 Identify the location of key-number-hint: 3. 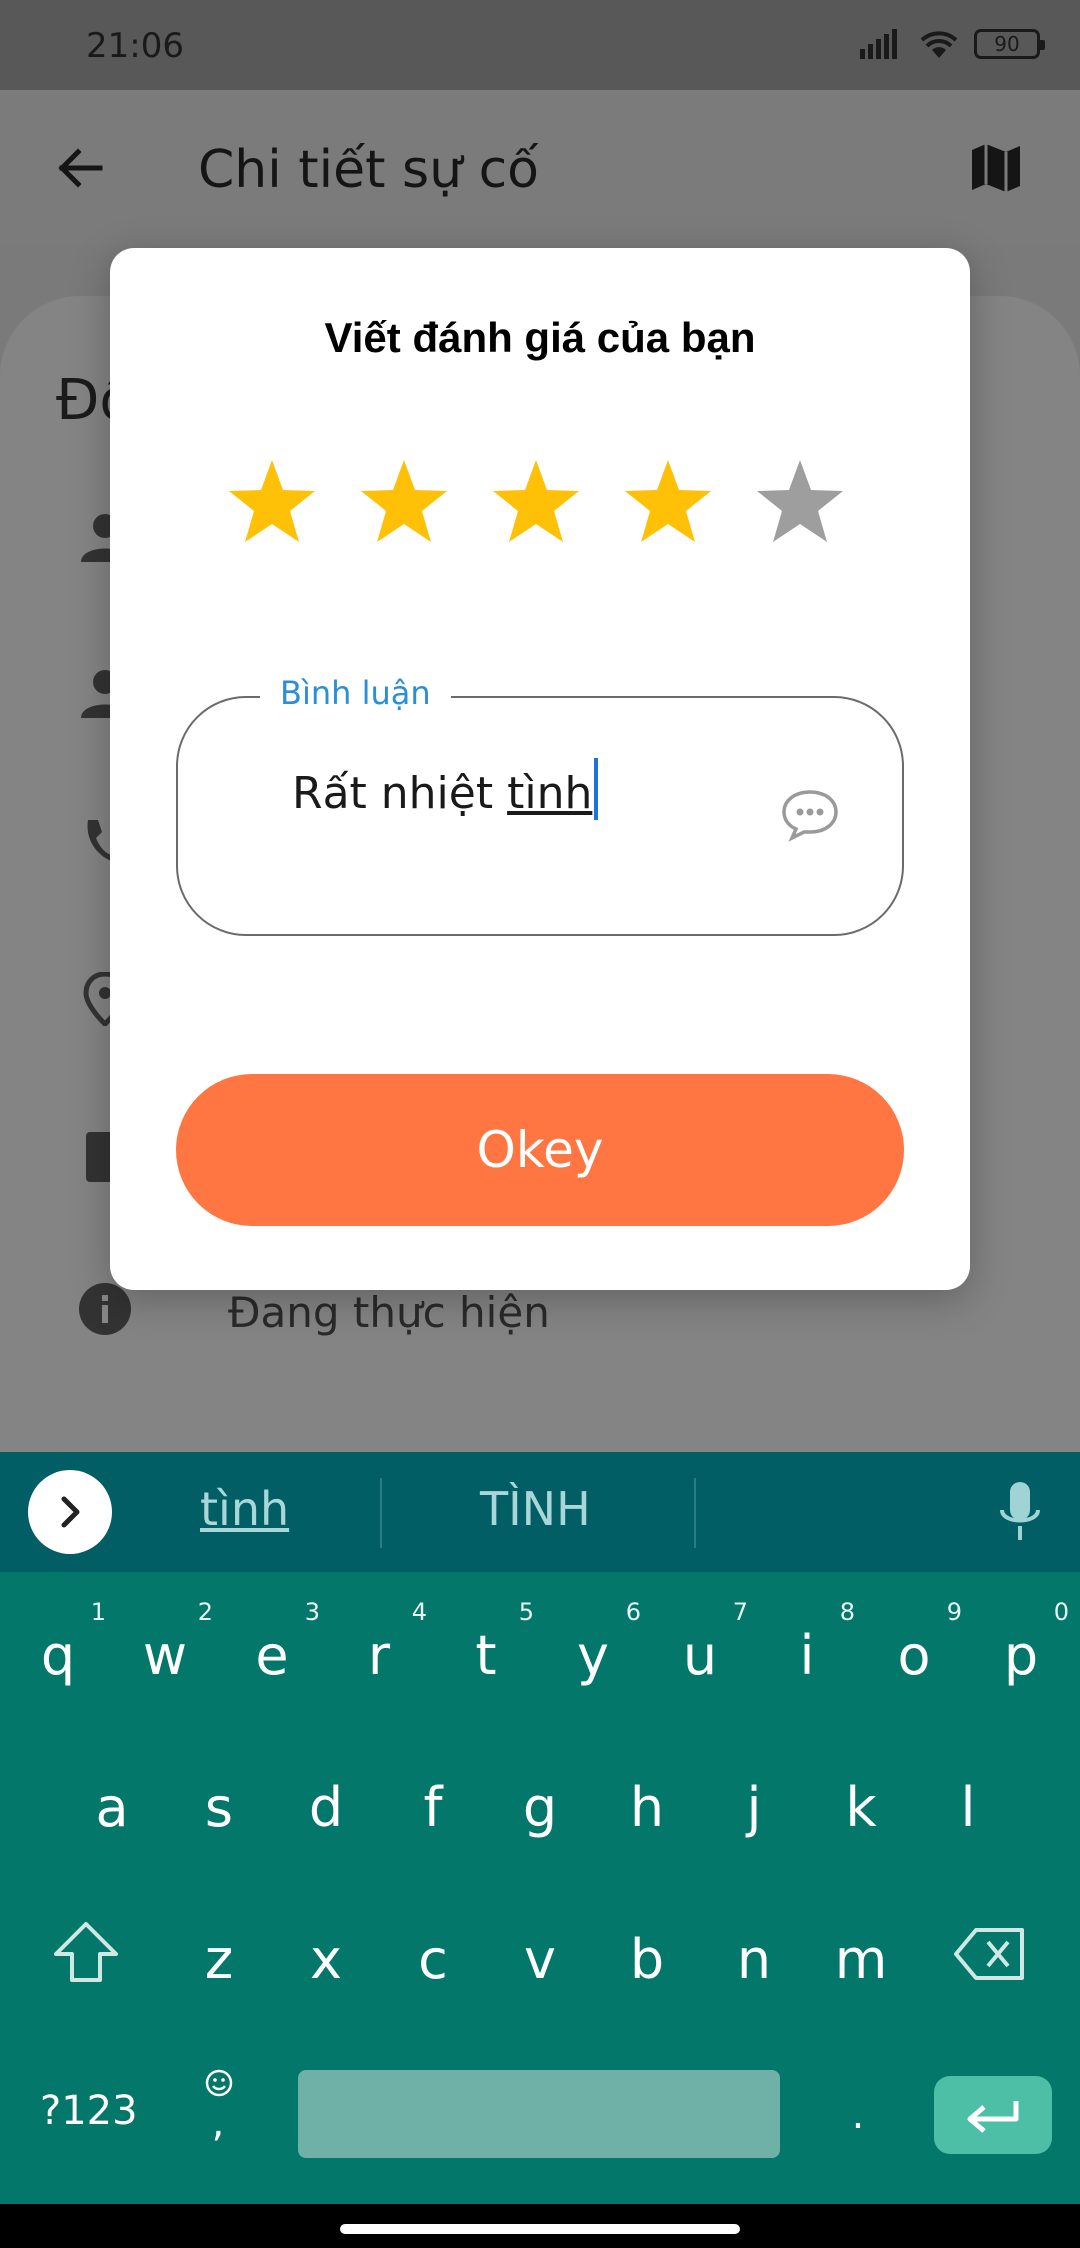
(312, 1612).